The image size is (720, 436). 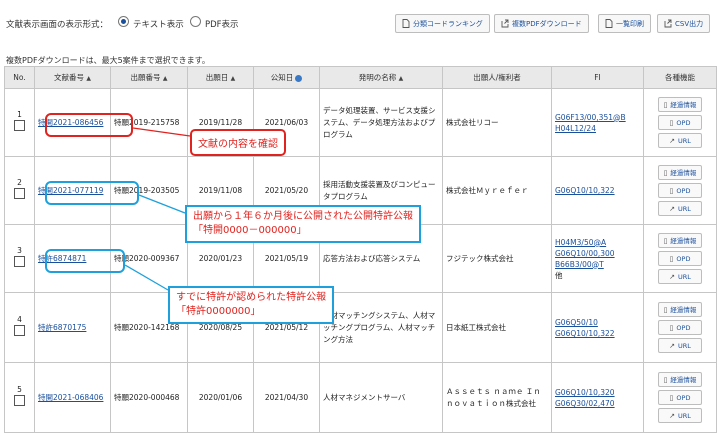 What do you see at coordinates (303, 224) in the screenshot?
I see `published-application-callout: 出願から１年６か月後に公開された公開特許公報 「特開0000－000000」` at bounding box center [303, 224].